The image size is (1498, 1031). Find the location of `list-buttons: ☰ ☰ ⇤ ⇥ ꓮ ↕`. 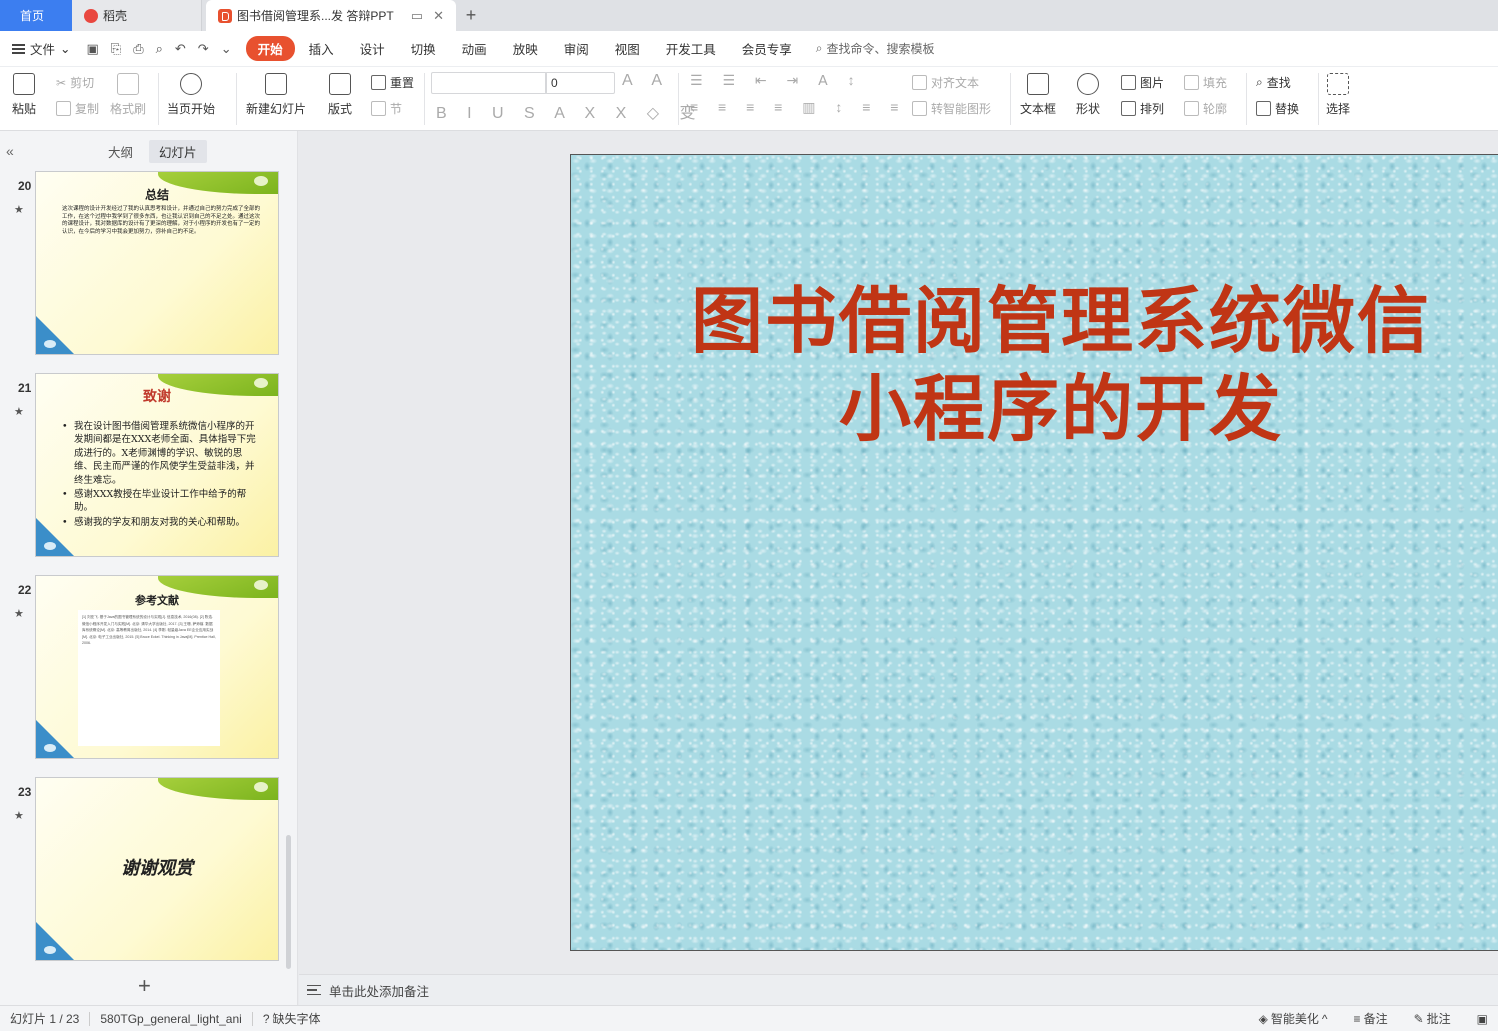

list-buttons: ☰ ☰ ⇤ ⇥ ꓮ ↕ is located at coordinates (776, 80).